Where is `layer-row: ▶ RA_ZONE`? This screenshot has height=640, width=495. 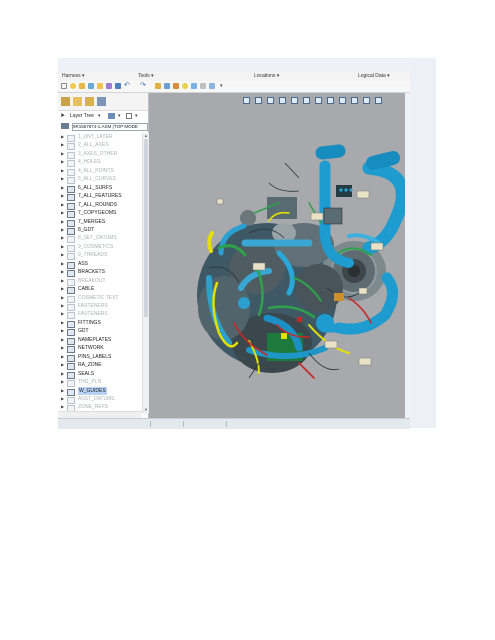
layer-row: ▶ RA_ZONE is located at coordinates (100, 366).